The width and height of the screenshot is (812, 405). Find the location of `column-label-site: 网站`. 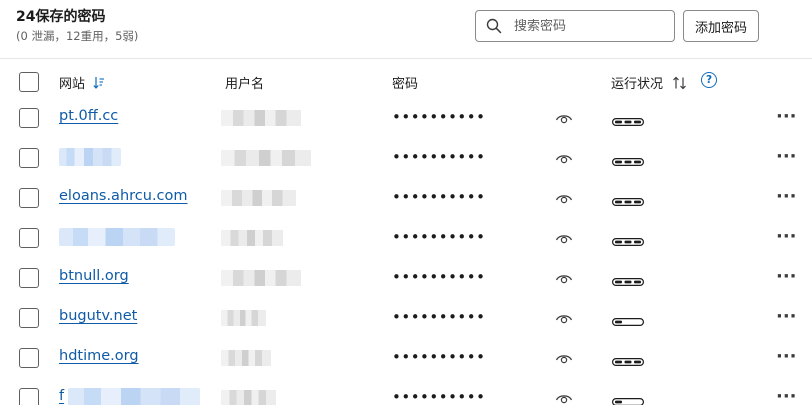

column-label-site: 网站 is located at coordinates (72, 84).